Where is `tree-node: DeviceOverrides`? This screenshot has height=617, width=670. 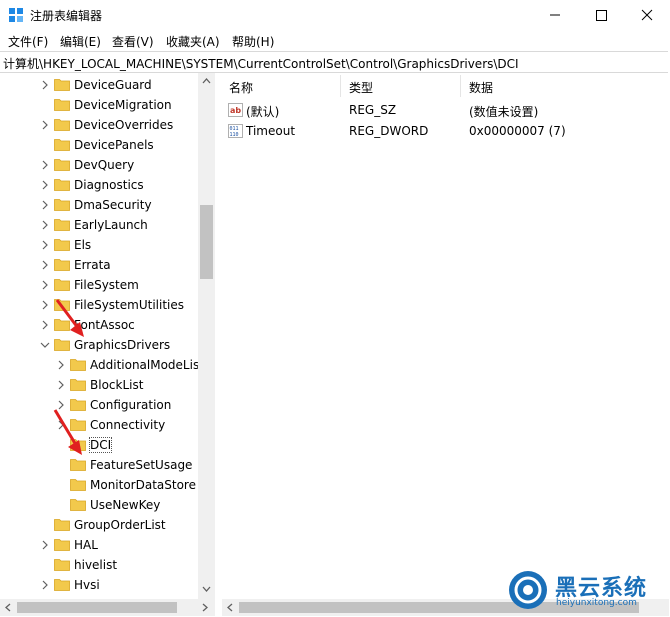
tree-node: DeviceOverrides is located at coordinates (99, 125).